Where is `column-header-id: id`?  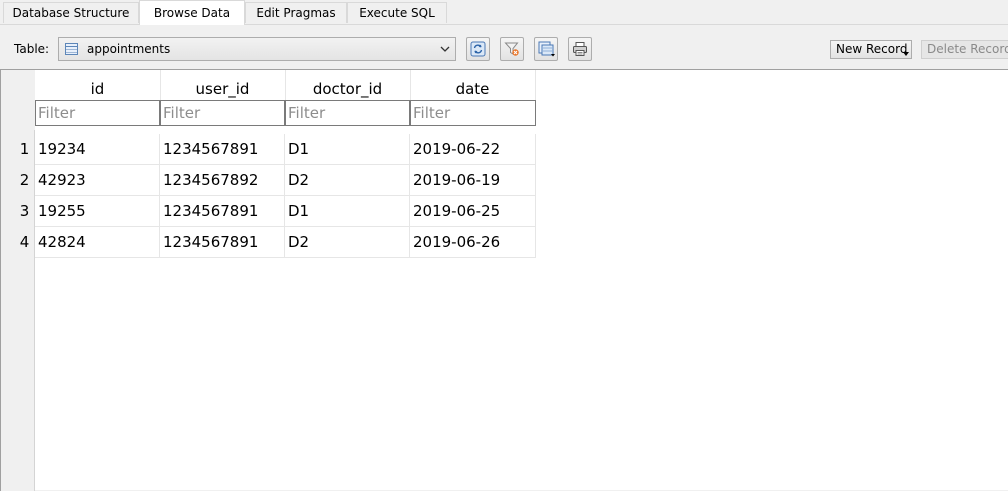 column-header-id: id is located at coordinates (97, 85).